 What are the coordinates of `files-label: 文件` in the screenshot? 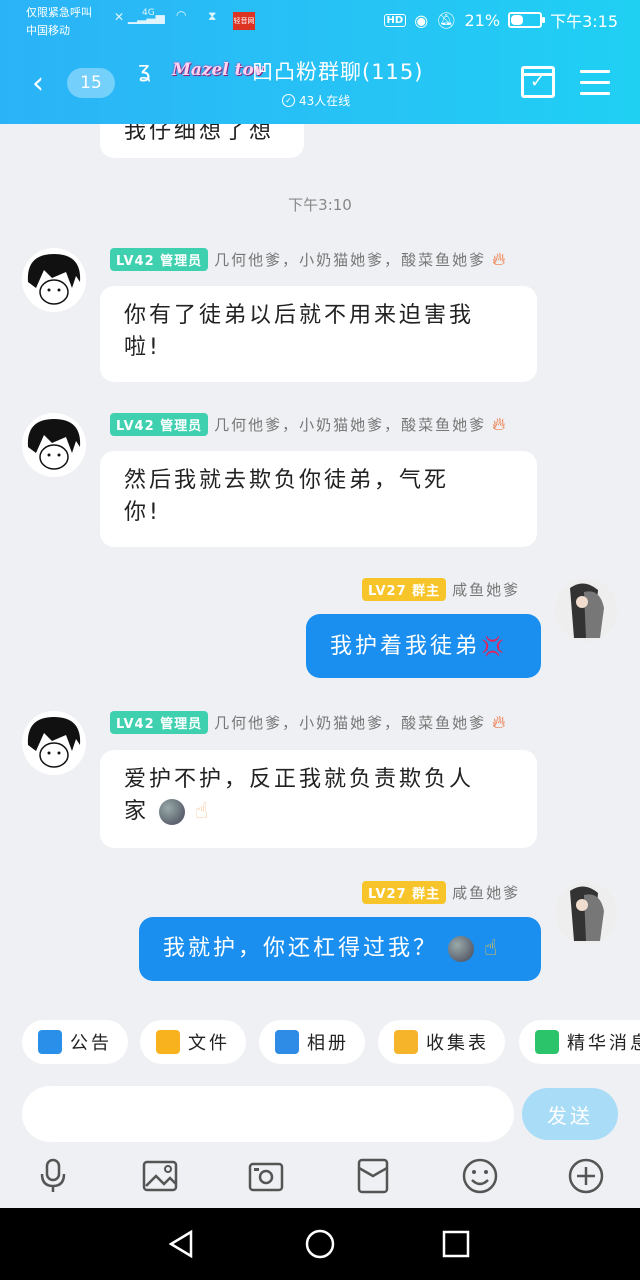 It's located at (209, 1043).